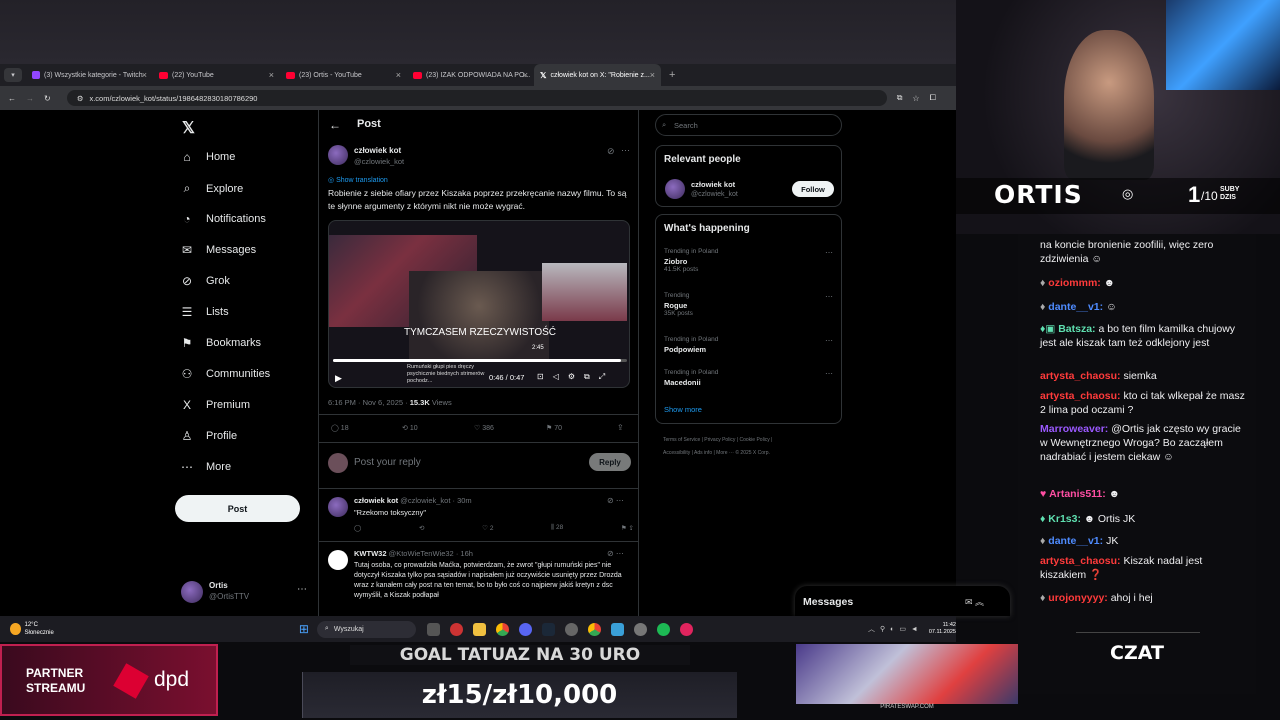 The image size is (1280, 720). What do you see at coordinates (627, 528) in the screenshot?
I see `bookmark-icon: ⚑ ⇪` at bounding box center [627, 528].